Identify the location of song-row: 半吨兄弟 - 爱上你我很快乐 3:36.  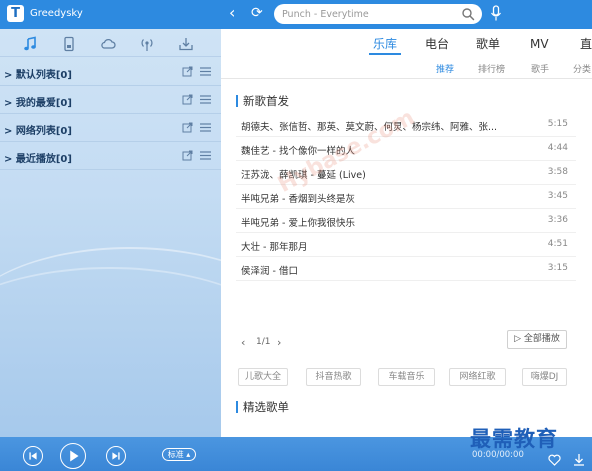
(406, 221).